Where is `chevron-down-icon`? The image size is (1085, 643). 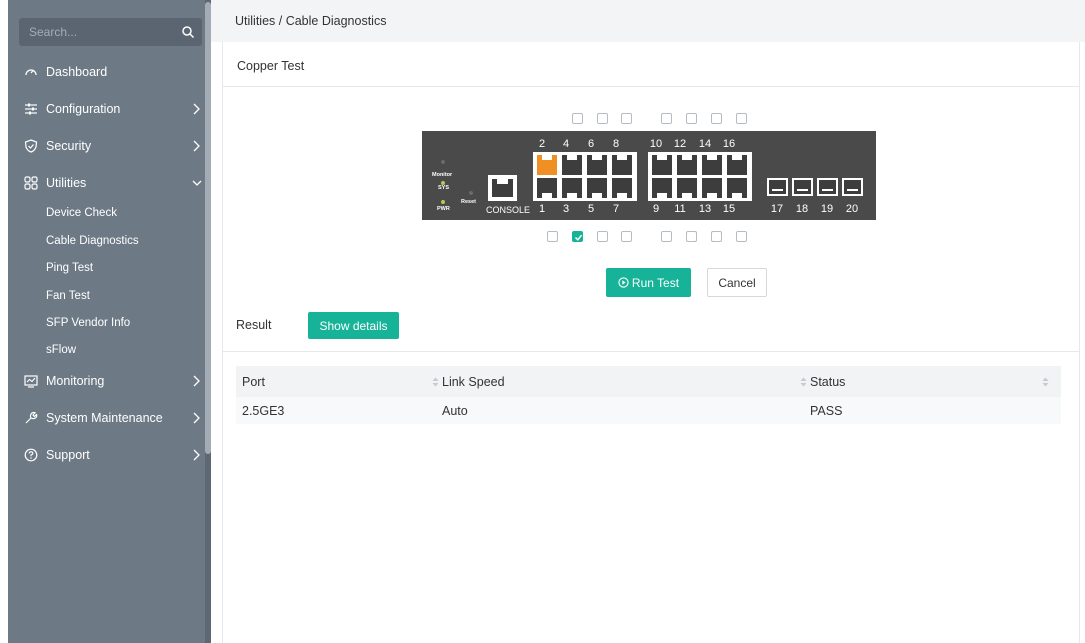 chevron-down-icon is located at coordinates (197, 183).